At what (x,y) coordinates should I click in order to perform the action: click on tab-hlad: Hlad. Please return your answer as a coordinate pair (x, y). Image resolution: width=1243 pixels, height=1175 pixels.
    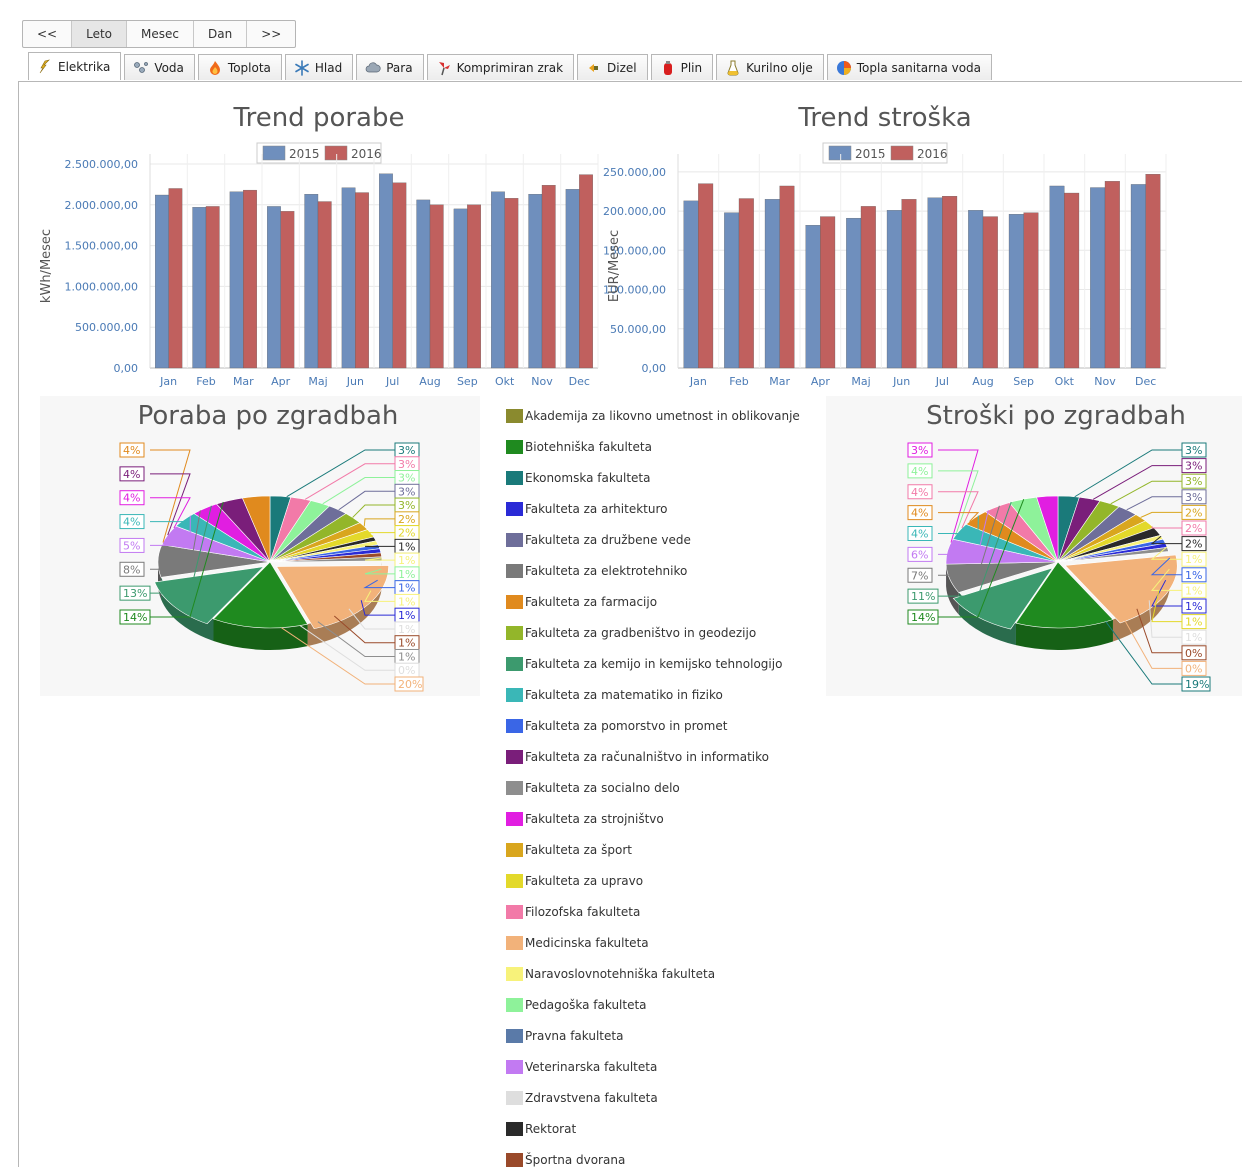
    Looking at the image, I should click on (319, 67).